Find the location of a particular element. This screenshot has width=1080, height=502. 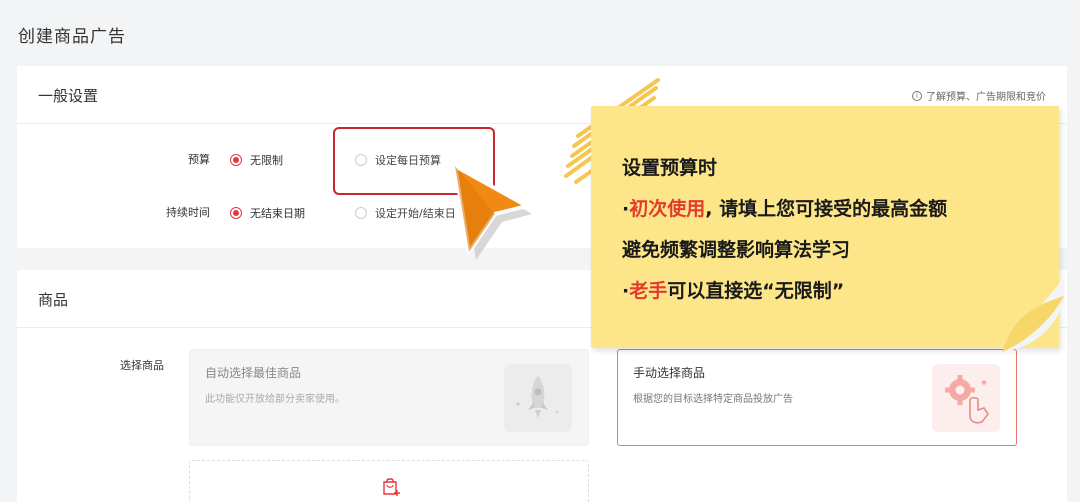

budget-option-unlimited-label: 无限制 is located at coordinates (266, 160).